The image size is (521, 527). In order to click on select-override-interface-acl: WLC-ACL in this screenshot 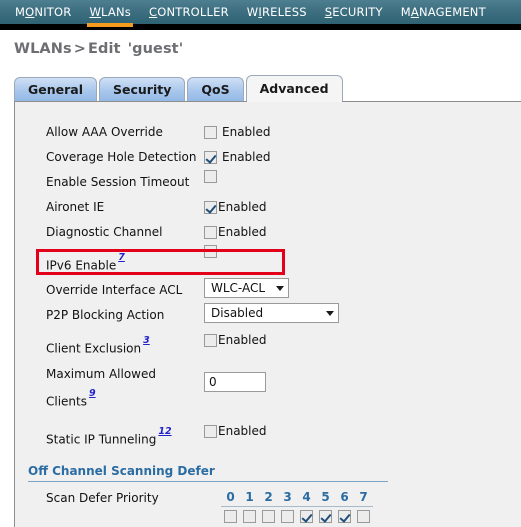, I will do `click(246, 288)`.